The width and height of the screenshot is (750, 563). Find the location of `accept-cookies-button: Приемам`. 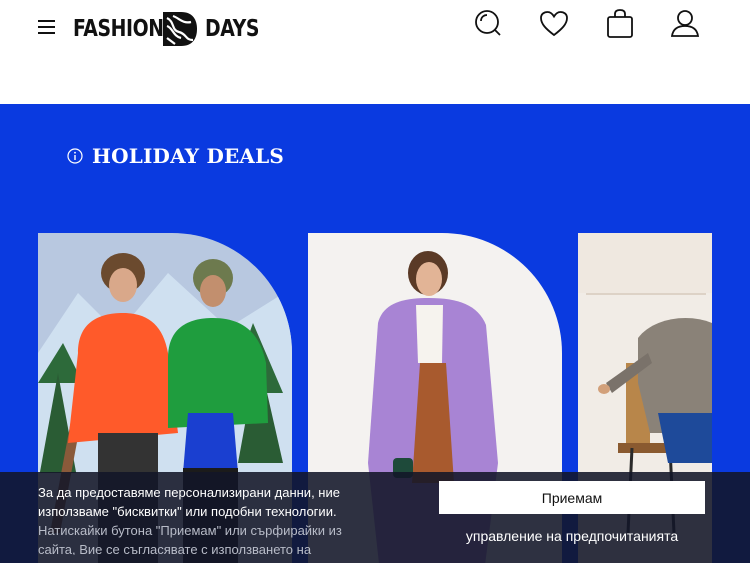

accept-cookies-button: Приемам is located at coordinates (572, 497).